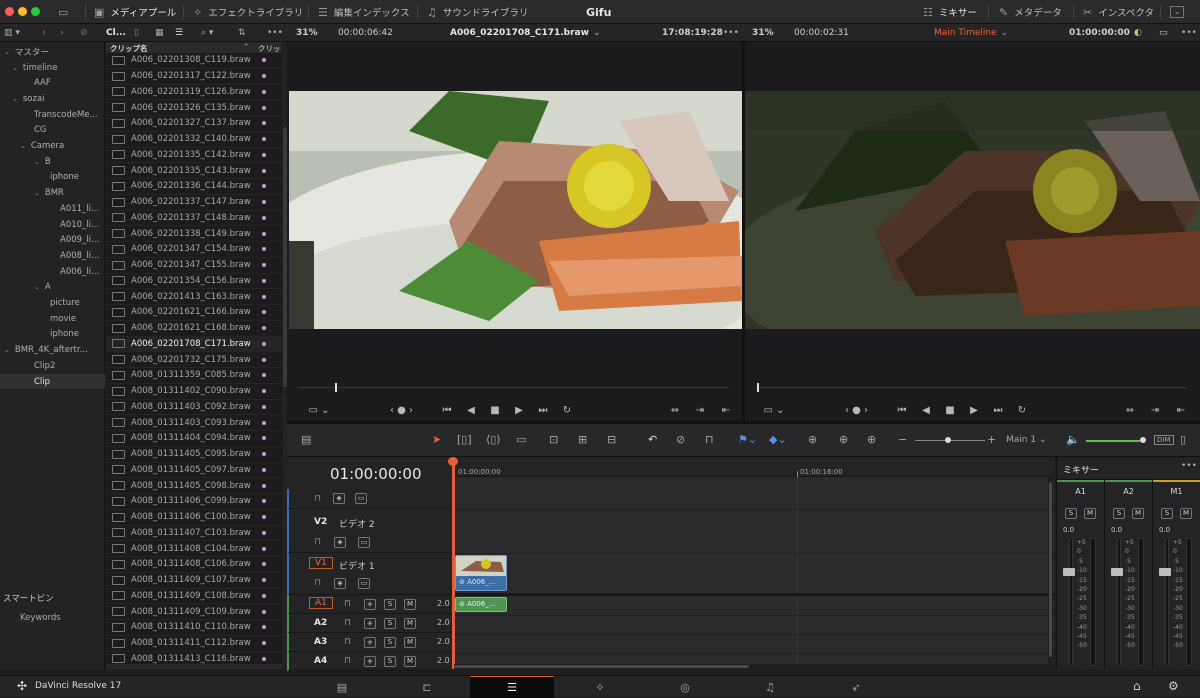  Describe the element at coordinates (84, 33) in the screenshot. I see `sort-icon: ⊘` at that location.